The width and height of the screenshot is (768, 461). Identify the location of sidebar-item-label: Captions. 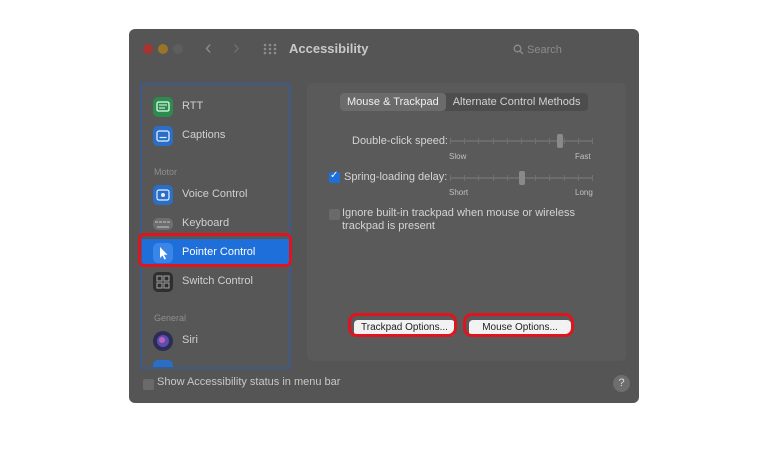
(204, 135).